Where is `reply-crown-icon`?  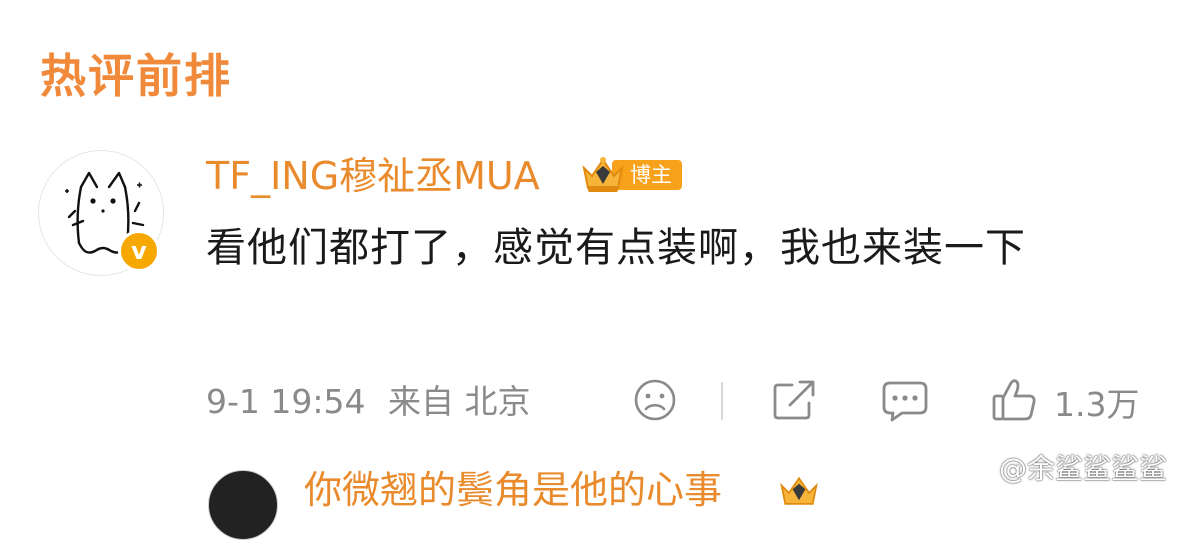
reply-crown-icon is located at coordinates (799, 492).